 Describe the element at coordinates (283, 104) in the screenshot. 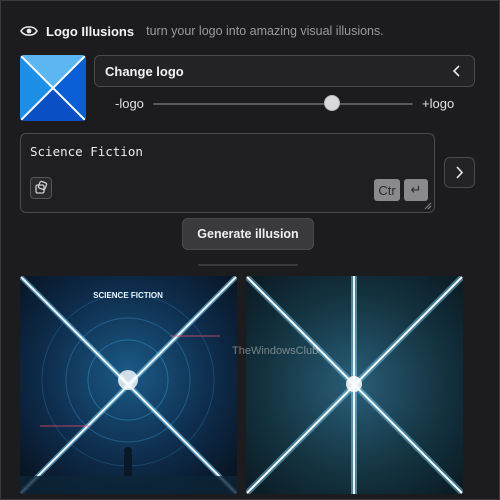

I see `logo-strength-slider-track` at that location.